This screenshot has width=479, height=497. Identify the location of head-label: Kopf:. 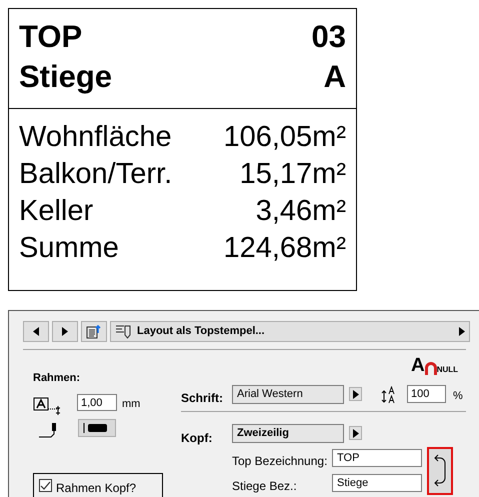
(196, 438).